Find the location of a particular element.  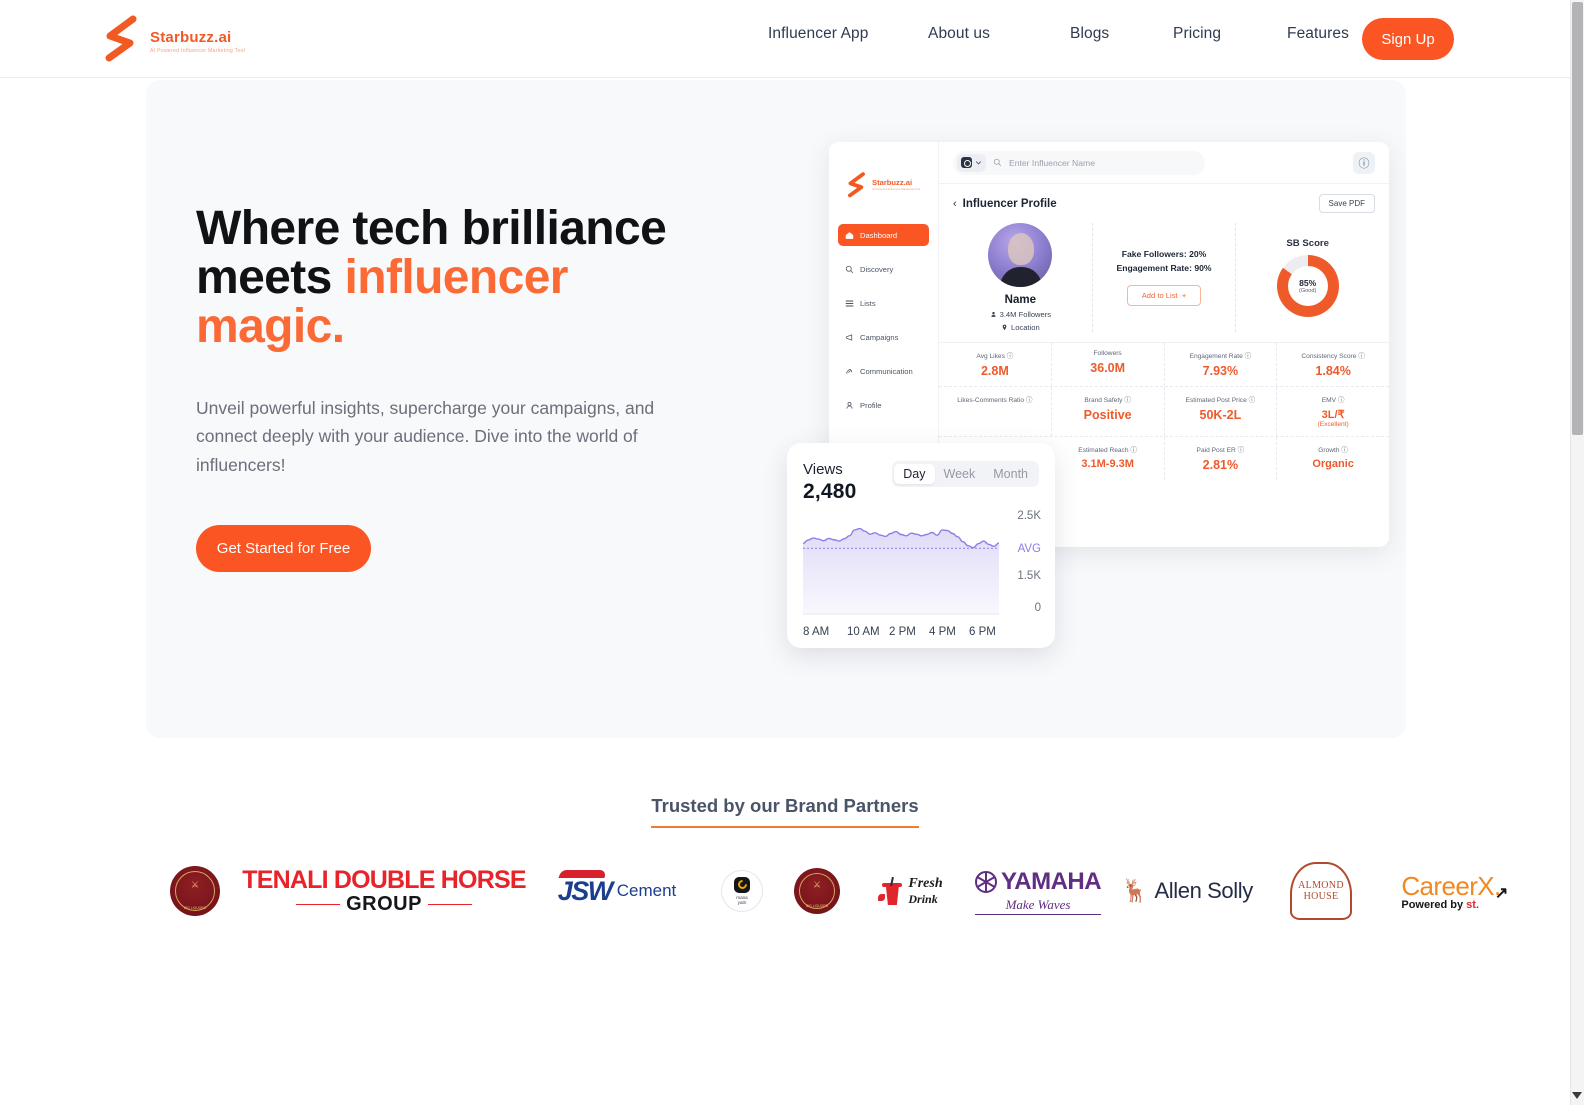

sidebar-item-dashboard: Dashboard is located at coordinates (883, 235).